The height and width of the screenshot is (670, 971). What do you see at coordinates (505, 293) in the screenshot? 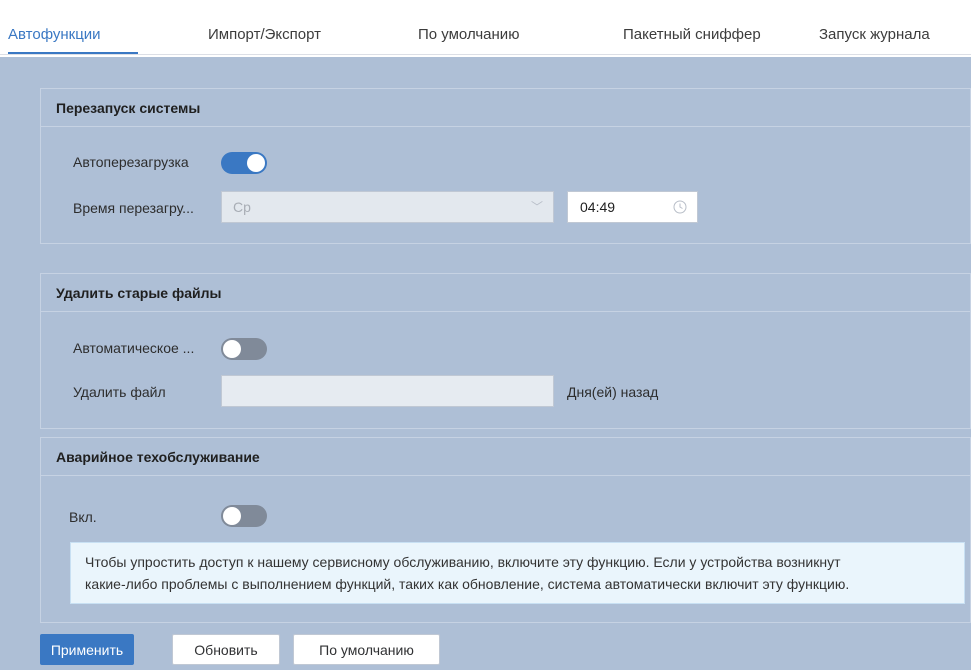
I see `delete-old-files-title: Удалить старые файлы` at bounding box center [505, 293].